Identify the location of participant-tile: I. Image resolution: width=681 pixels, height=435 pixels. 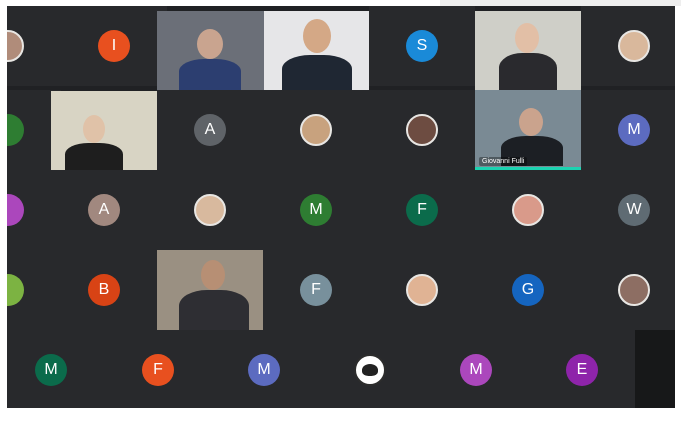
(114, 46).